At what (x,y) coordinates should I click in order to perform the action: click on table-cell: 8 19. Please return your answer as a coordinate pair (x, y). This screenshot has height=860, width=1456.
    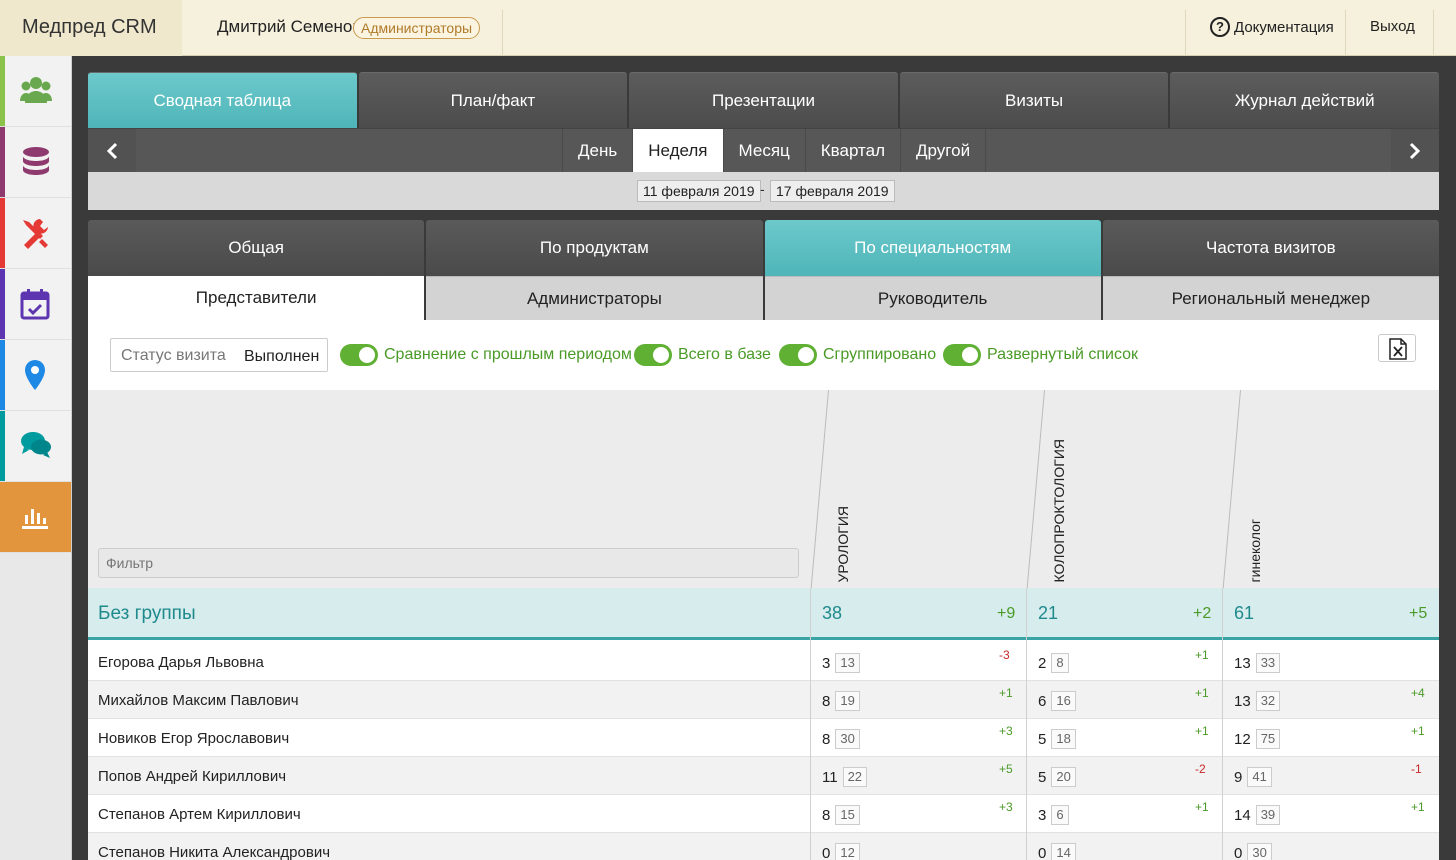
    Looking at the image, I should click on (841, 701).